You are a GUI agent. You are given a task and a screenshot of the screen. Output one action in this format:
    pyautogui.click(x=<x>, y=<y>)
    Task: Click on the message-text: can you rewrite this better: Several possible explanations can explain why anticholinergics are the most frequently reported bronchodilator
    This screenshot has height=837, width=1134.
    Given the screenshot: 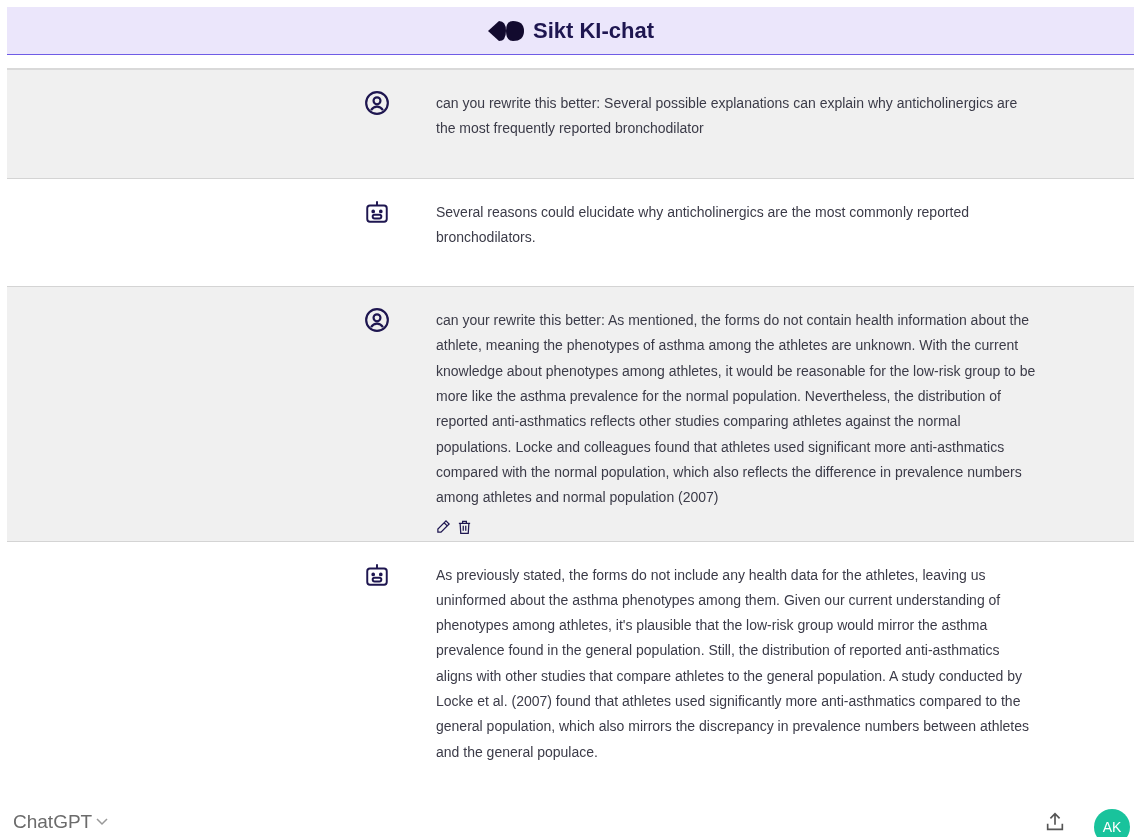 What is the action you would take?
    pyautogui.click(x=727, y=116)
    